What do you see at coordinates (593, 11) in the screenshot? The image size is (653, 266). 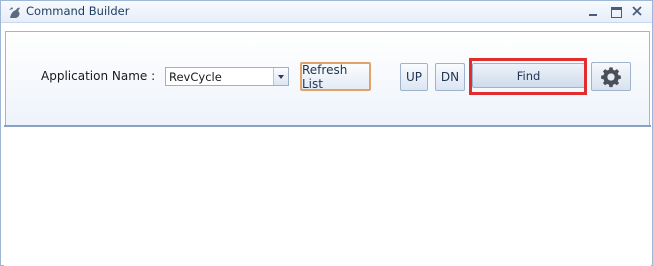 I see `minimize-icon` at bounding box center [593, 11].